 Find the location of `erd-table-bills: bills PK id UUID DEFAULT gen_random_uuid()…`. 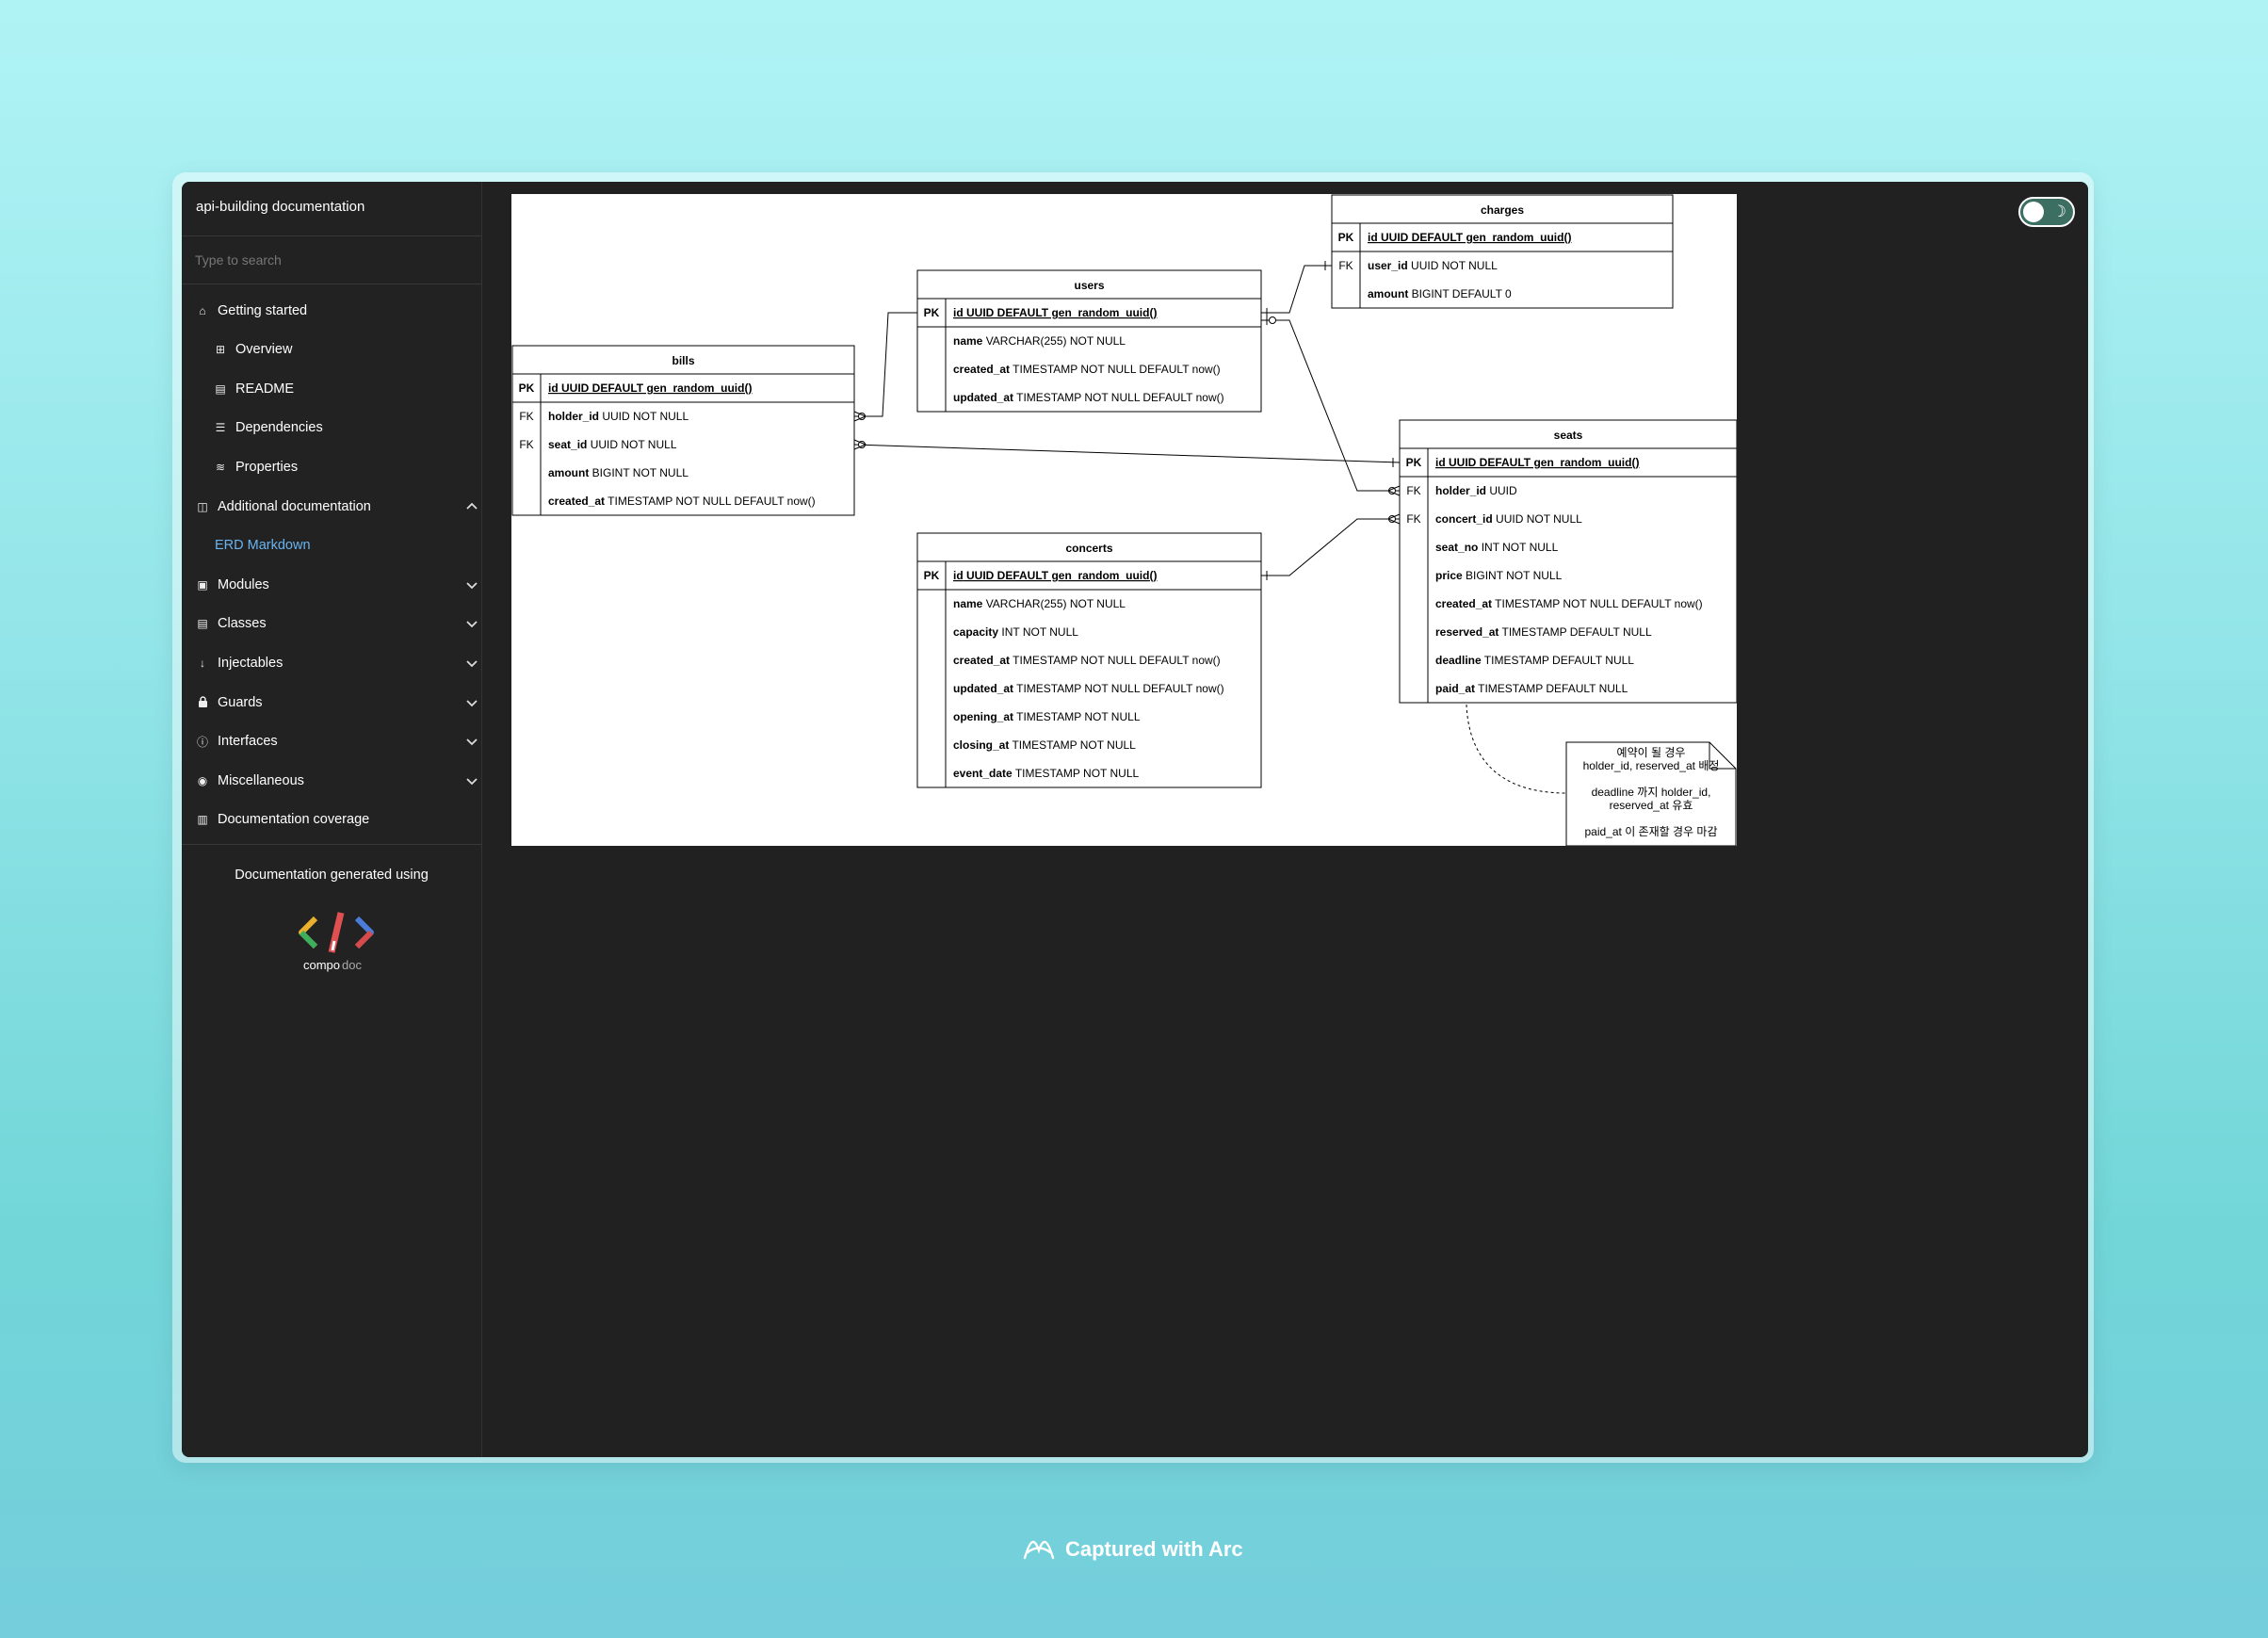

erd-table-bills: bills PK id UUID DEFAULT gen_random_uuid()… is located at coordinates (683, 431).